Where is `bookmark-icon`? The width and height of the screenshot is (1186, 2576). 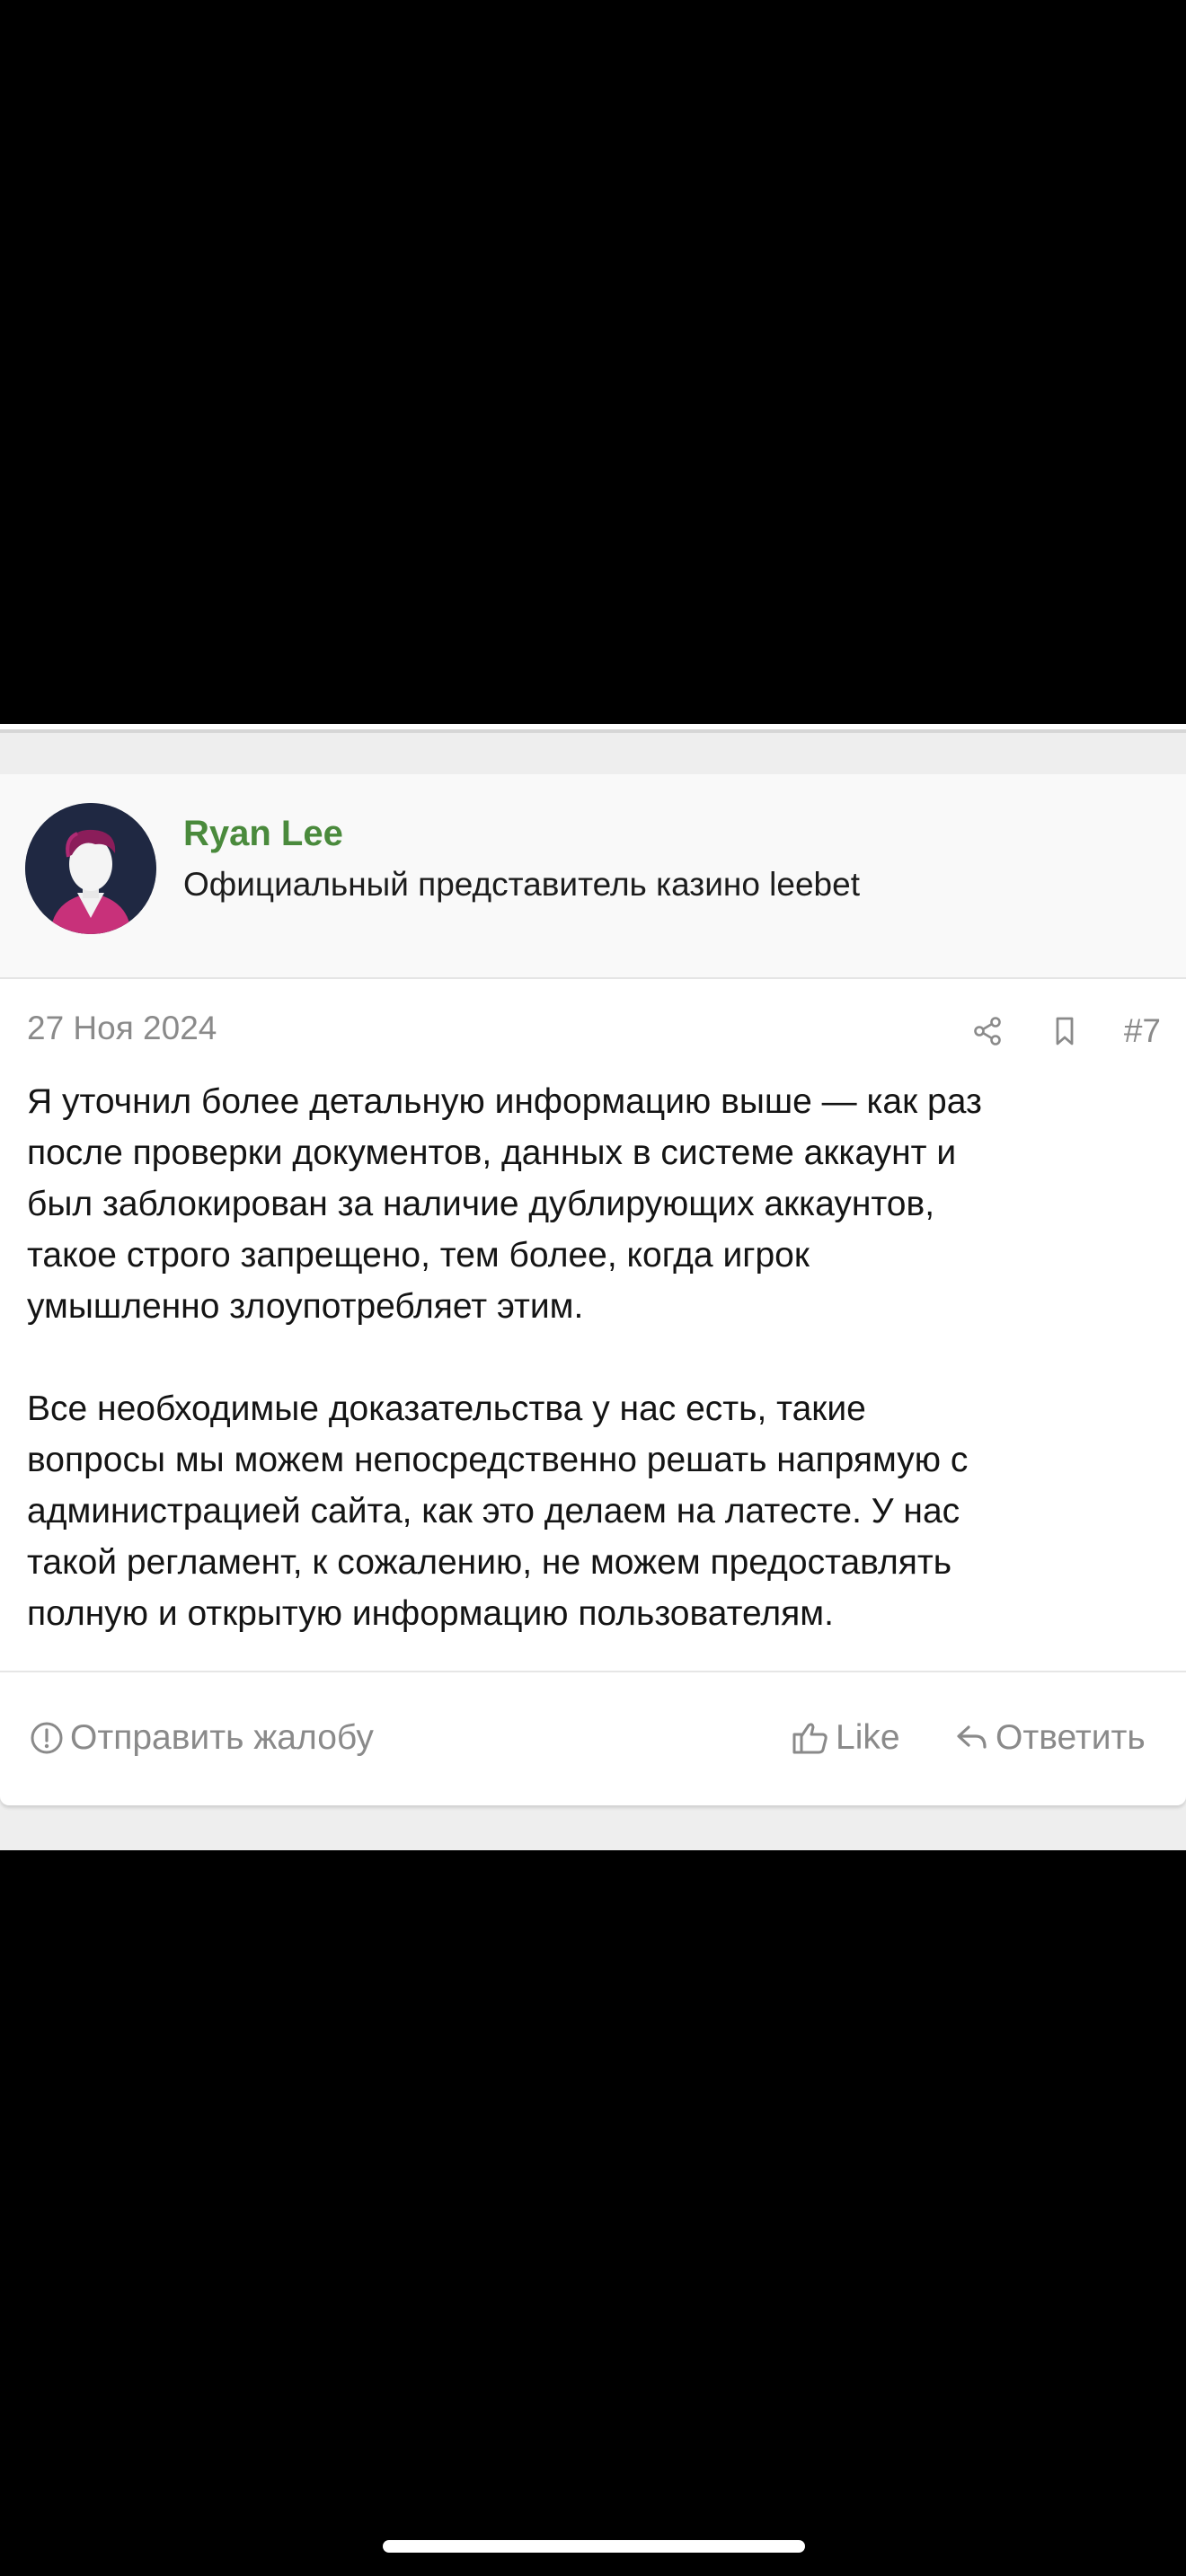 bookmark-icon is located at coordinates (1065, 1031).